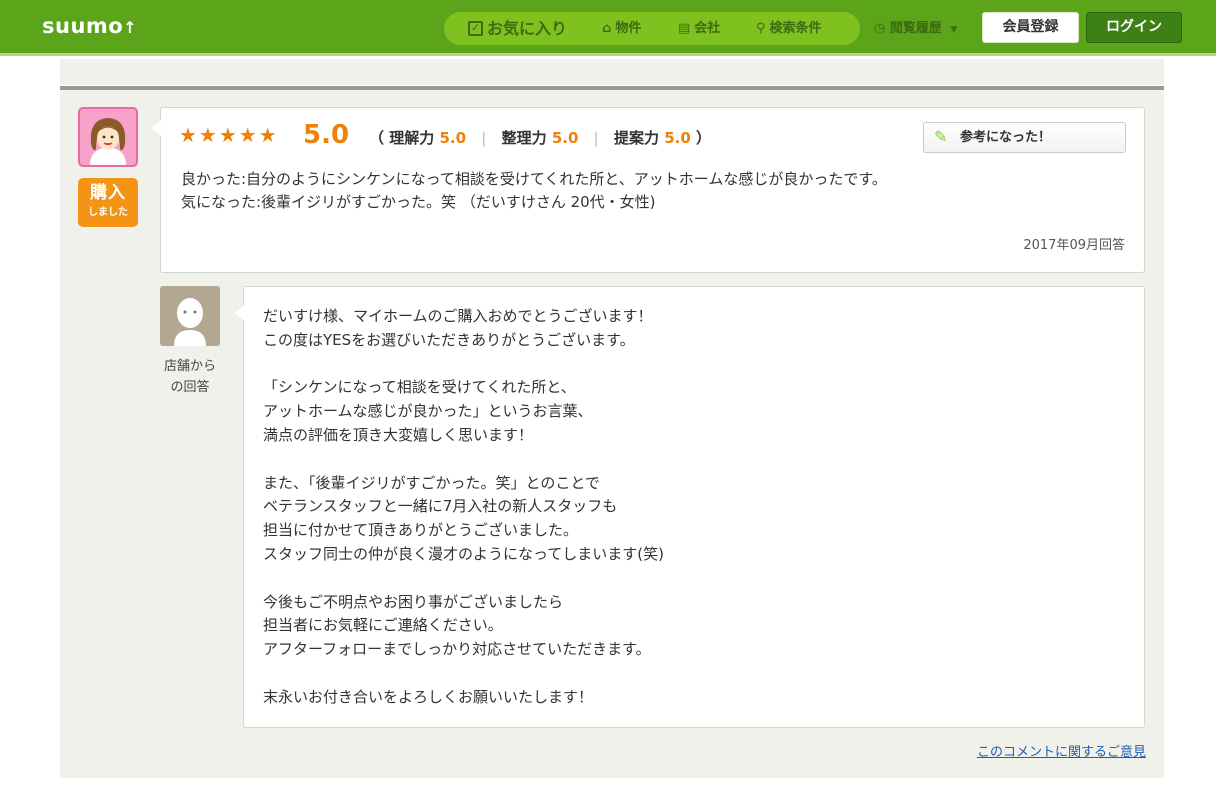  I want to click on browsing-history-menu: ◷ 閲覧履歴 ▼, so click(915, 28).